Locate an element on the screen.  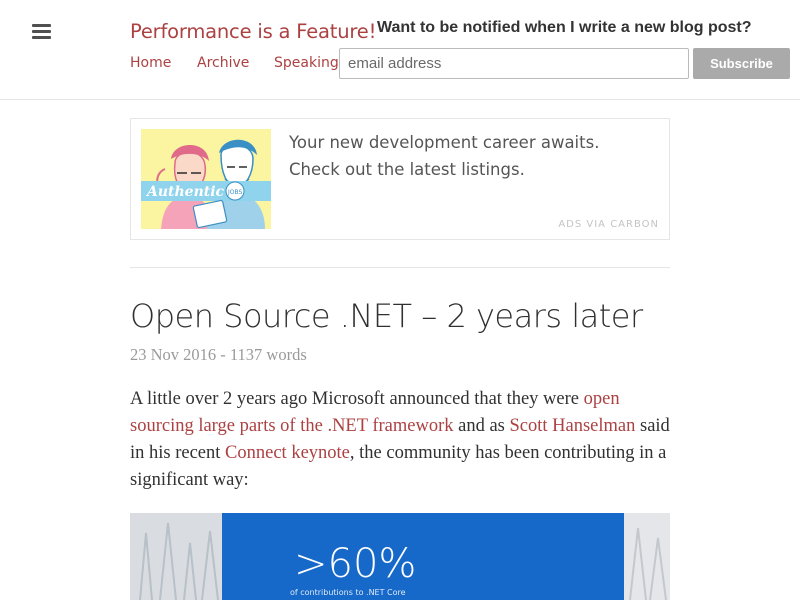
divider is located at coordinates (400, 267).